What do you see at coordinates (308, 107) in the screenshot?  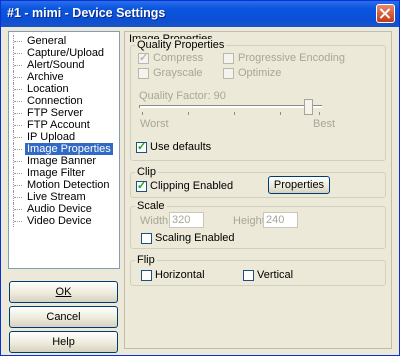 I see `quality-slider-thumb` at bounding box center [308, 107].